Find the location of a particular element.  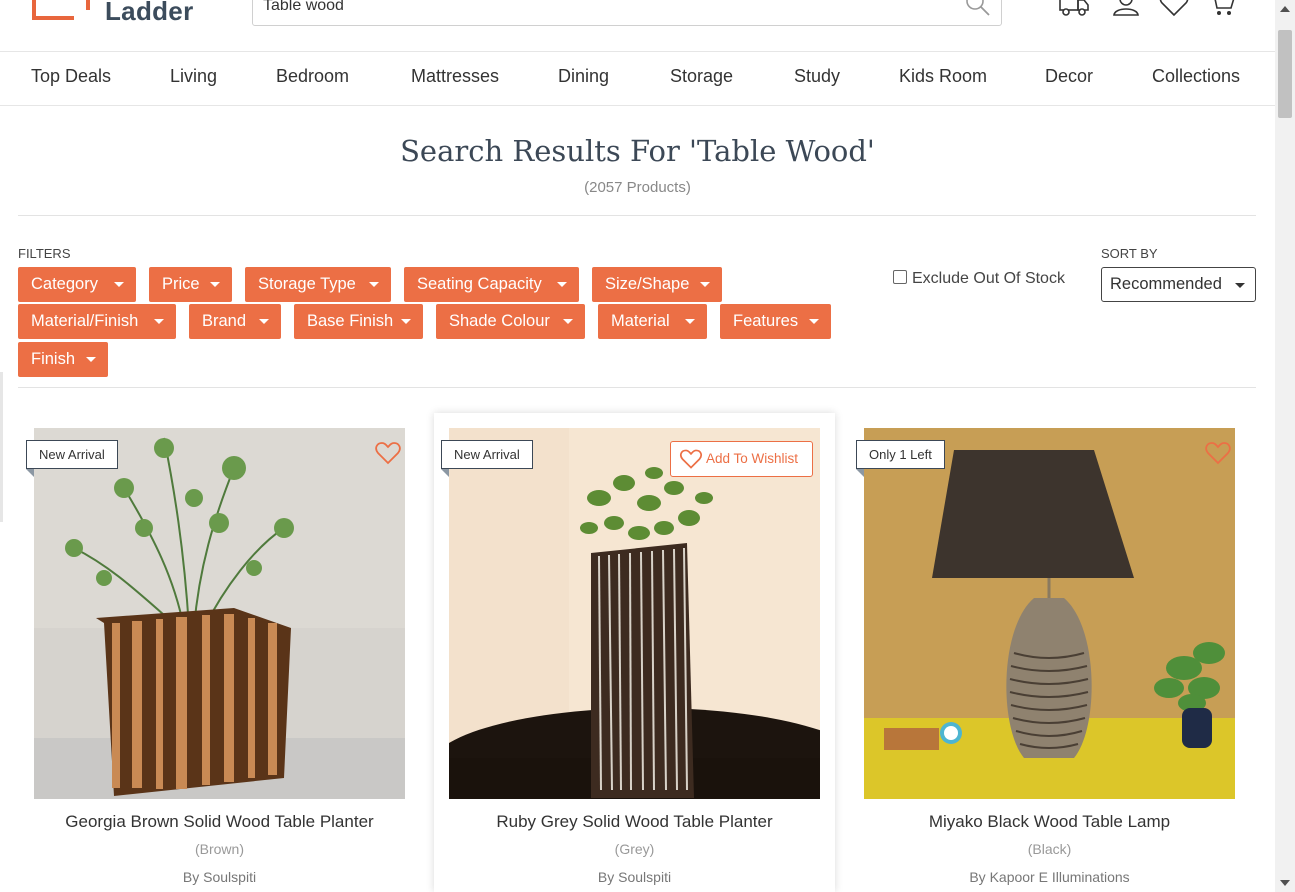

filter-label: Seating Capacity is located at coordinates (479, 284).